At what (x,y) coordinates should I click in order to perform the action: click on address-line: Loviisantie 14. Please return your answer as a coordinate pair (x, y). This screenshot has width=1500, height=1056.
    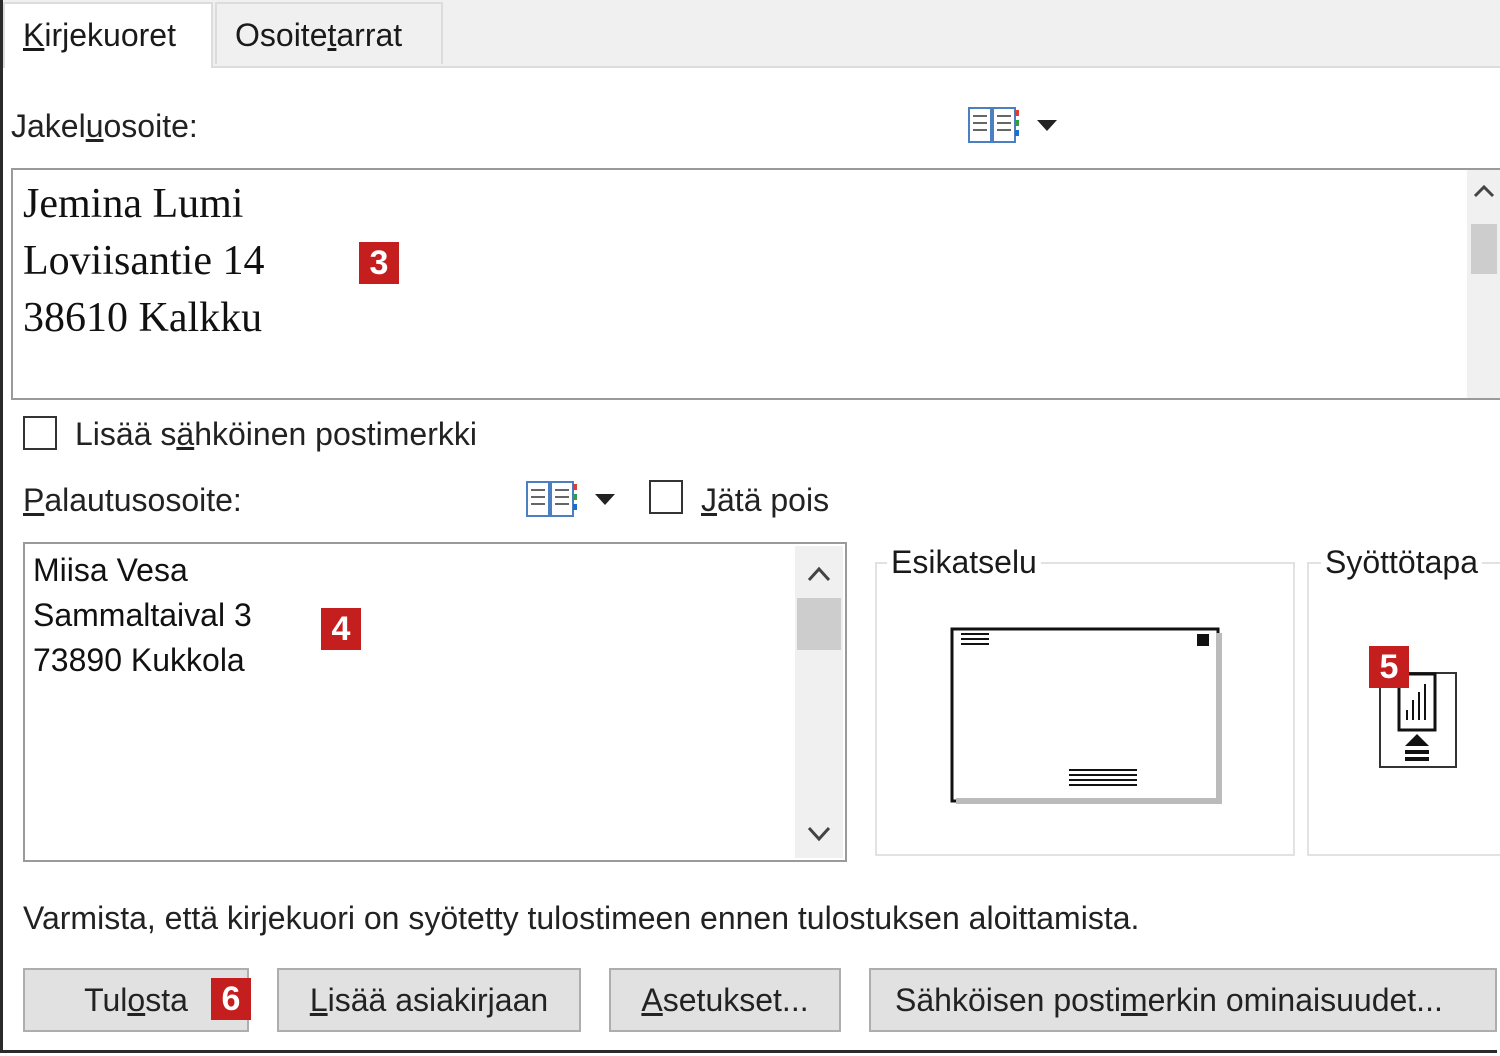
    Looking at the image, I should click on (144, 261).